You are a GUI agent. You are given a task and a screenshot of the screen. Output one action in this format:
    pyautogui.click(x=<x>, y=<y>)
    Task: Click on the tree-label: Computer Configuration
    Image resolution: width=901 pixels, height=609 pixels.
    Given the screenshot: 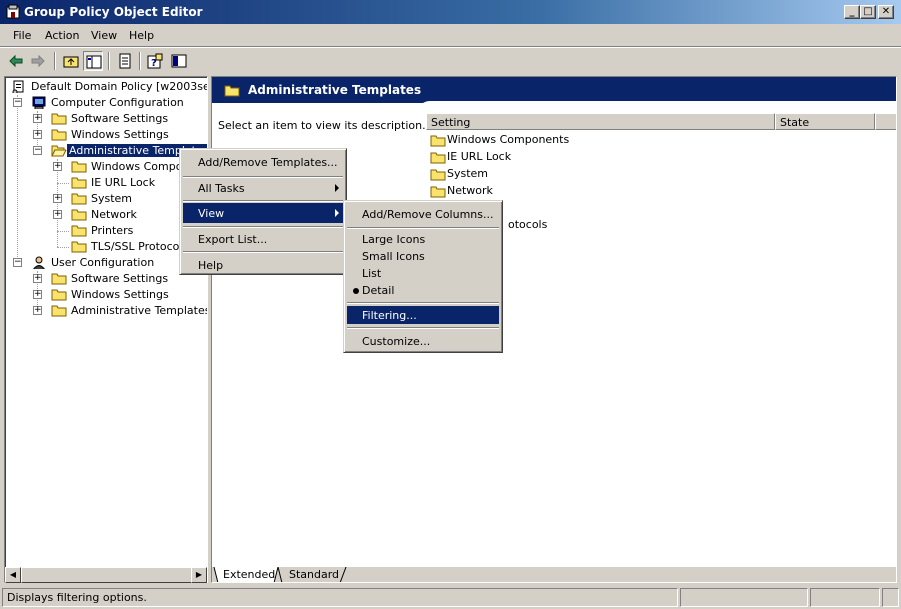 What is the action you would take?
    pyautogui.click(x=117, y=102)
    